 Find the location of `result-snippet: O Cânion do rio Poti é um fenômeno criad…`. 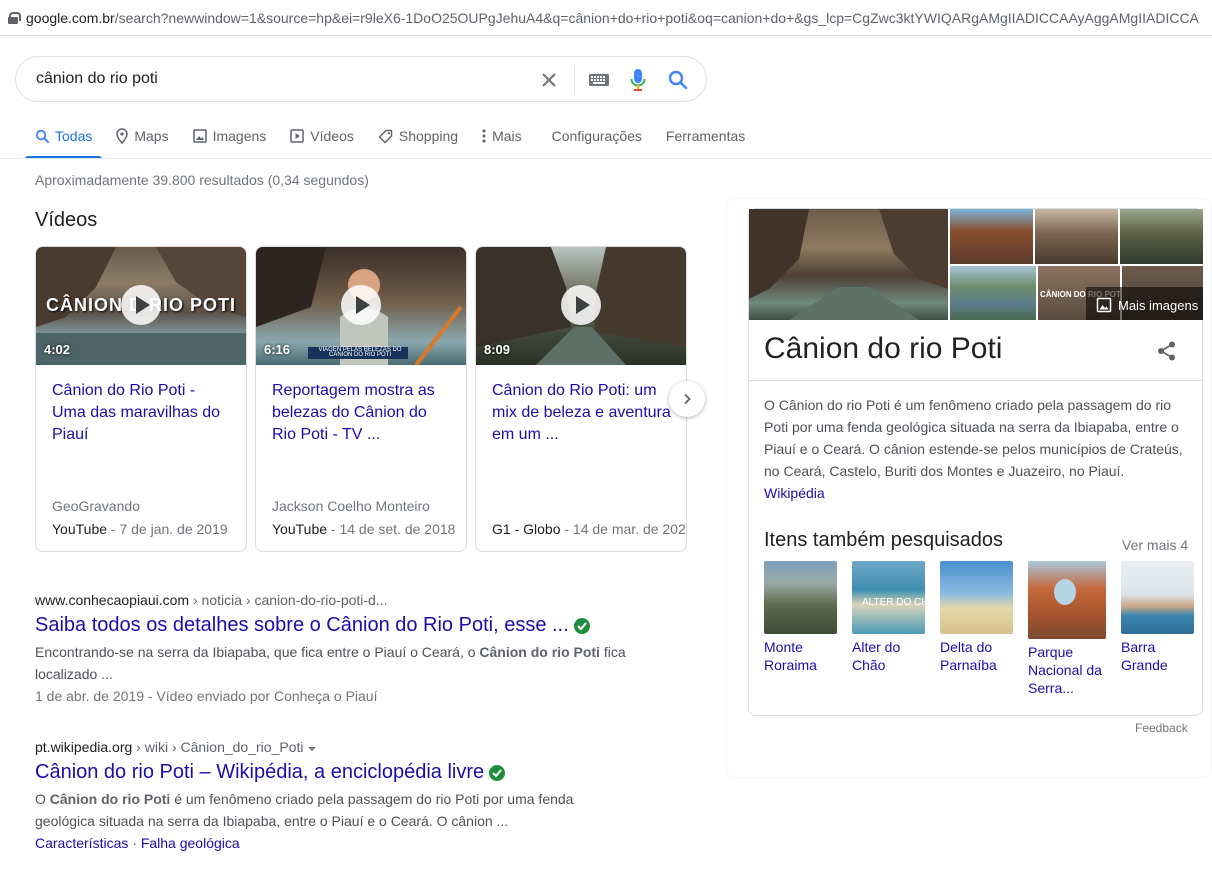

result-snippet: O Cânion do rio Poti é um fenômeno criad… is located at coordinates (304, 810).